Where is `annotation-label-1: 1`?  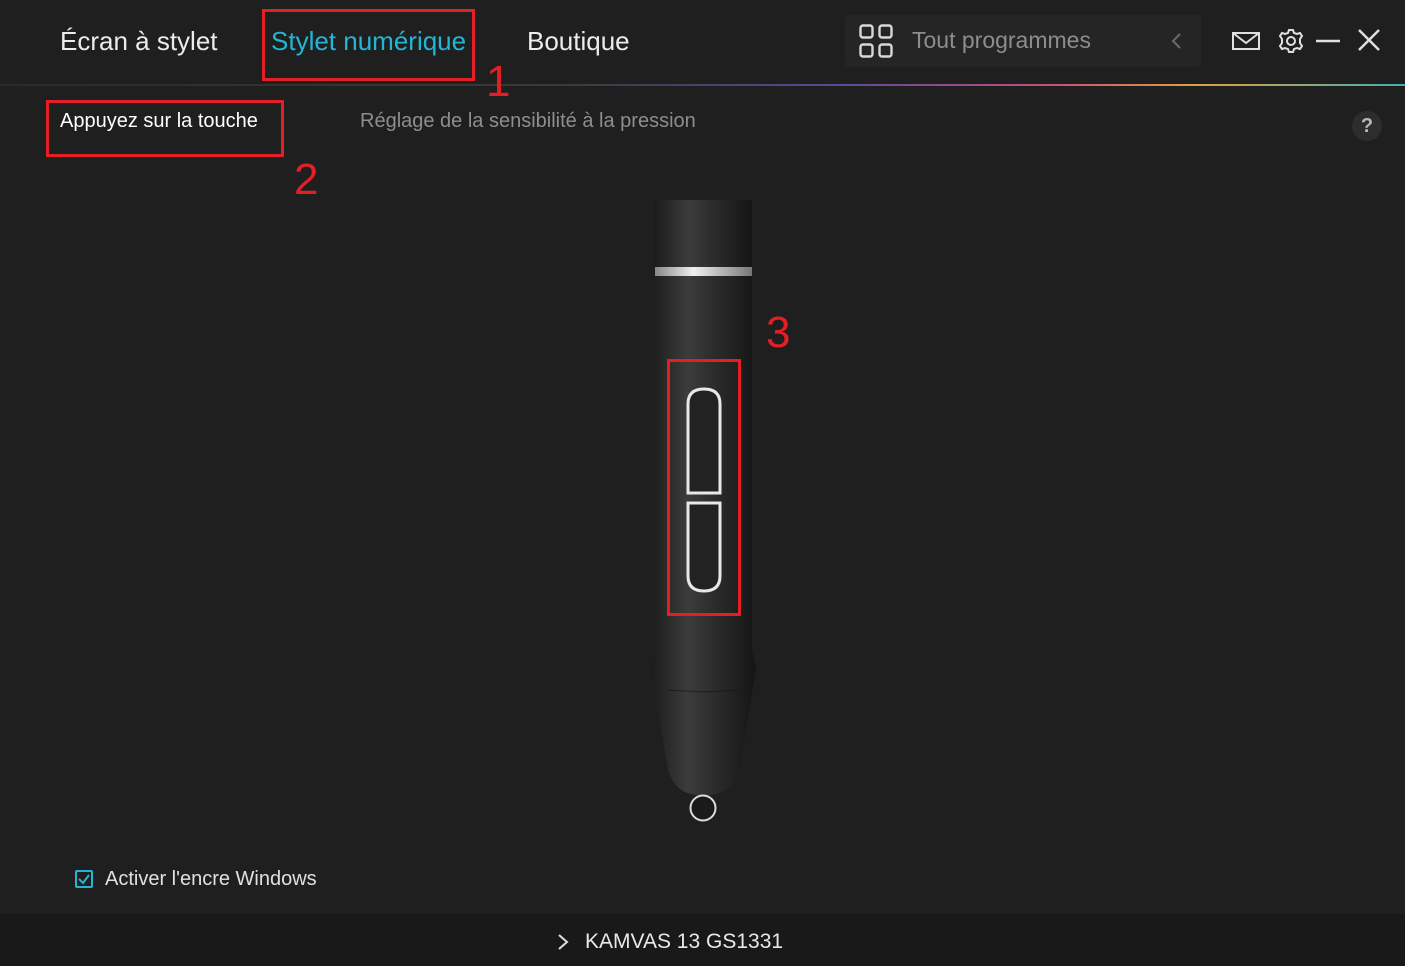
annotation-label-1: 1 is located at coordinates (498, 81).